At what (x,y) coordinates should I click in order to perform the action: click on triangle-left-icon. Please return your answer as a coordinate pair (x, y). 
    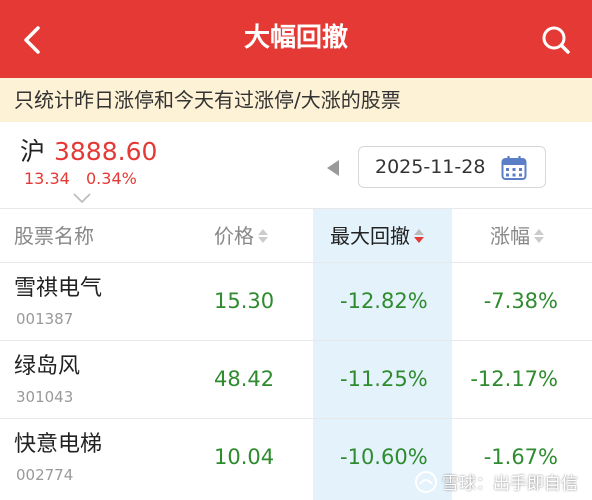
    Looking at the image, I should click on (333, 168).